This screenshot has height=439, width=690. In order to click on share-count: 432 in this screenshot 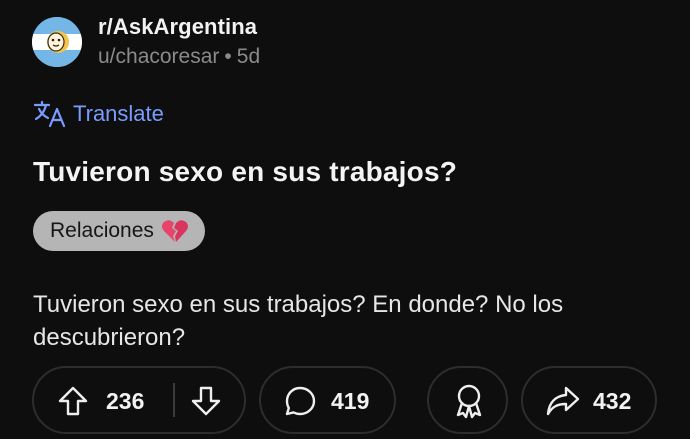, I will do `click(612, 401)`.